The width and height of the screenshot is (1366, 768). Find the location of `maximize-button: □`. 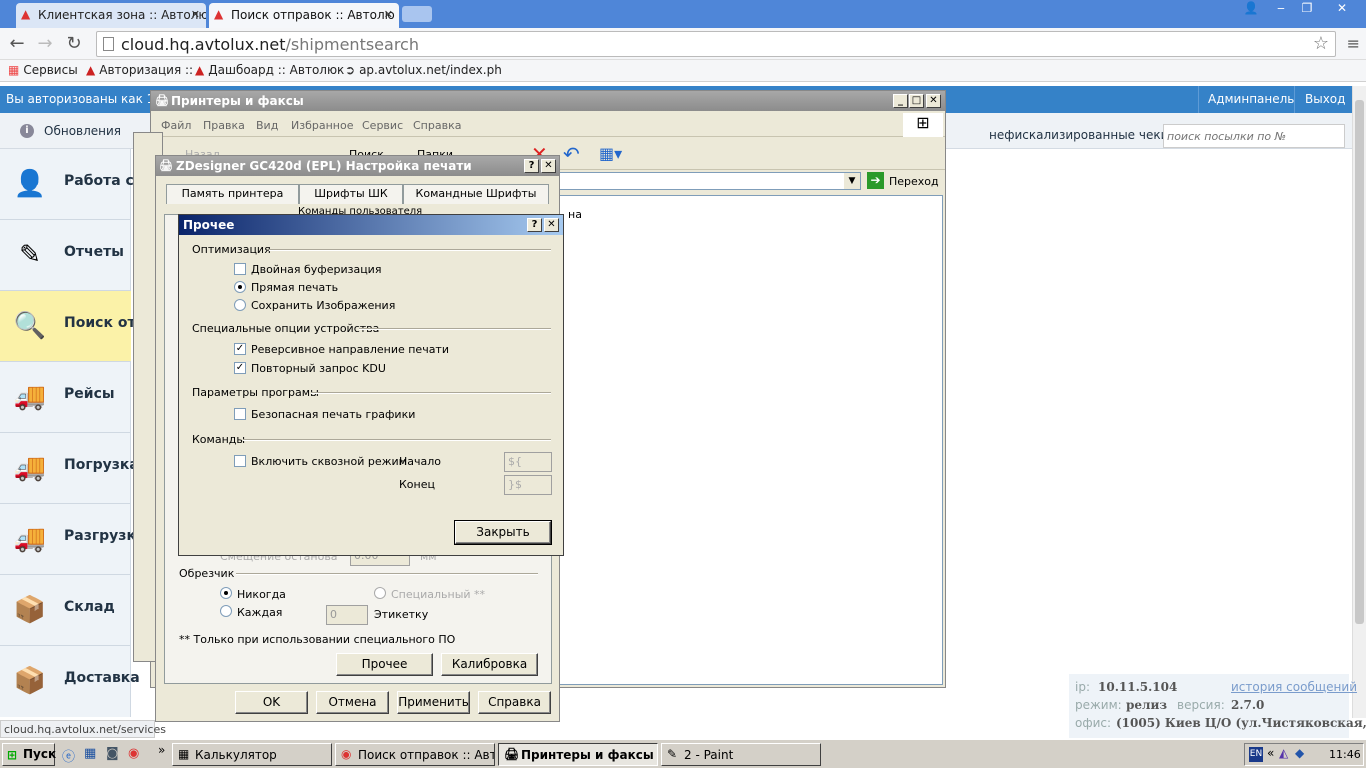

maximize-button: □ is located at coordinates (916, 101).